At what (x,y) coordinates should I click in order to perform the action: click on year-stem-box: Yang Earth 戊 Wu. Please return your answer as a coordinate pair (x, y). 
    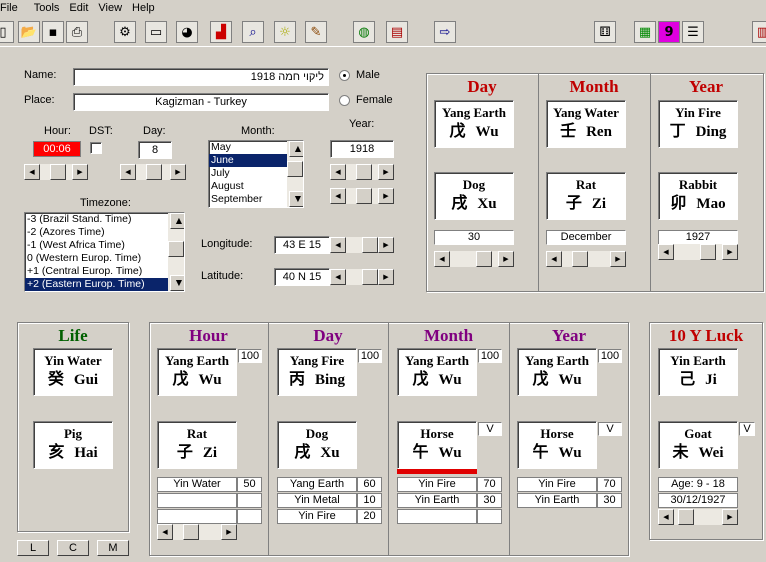
    Looking at the image, I should click on (557, 372).